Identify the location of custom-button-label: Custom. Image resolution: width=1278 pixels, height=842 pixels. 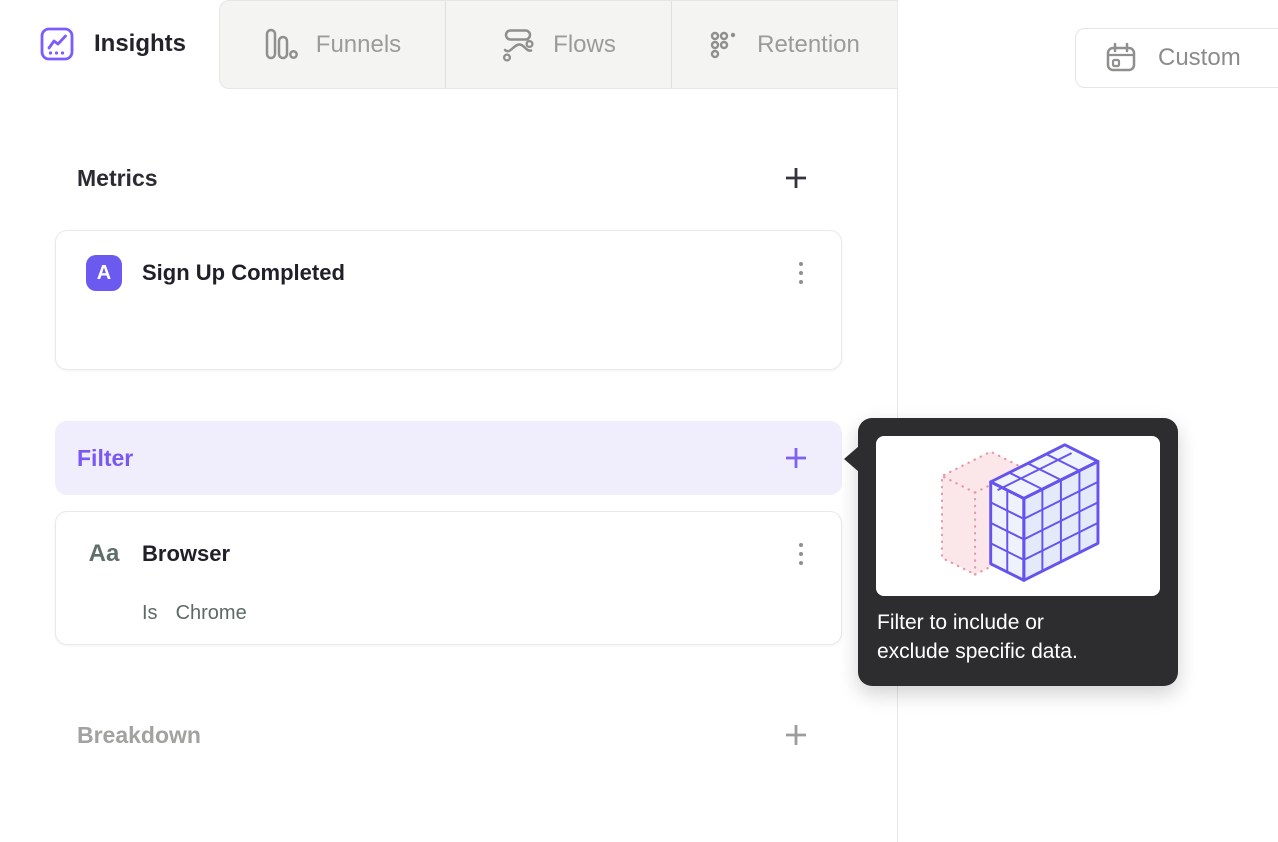
(1199, 57).